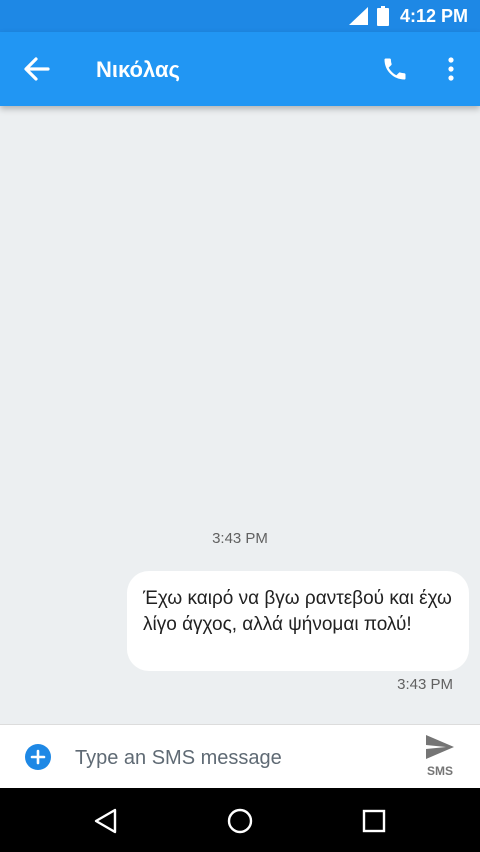 The width and height of the screenshot is (480, 852). What do you see at coordinates (395, 71) in the screenshot?
I see `phone-icon` at bounding box center [395, 71].